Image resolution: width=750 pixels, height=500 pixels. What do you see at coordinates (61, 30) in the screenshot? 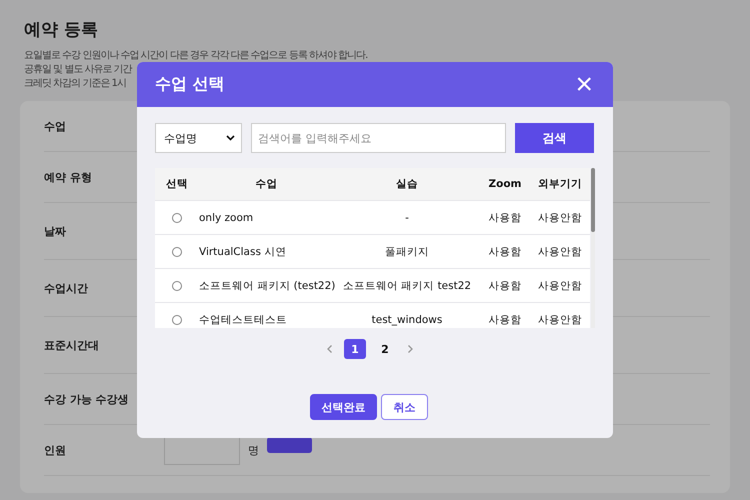
I see `page-title: 예약 등록` at bounding box center [61, 30].